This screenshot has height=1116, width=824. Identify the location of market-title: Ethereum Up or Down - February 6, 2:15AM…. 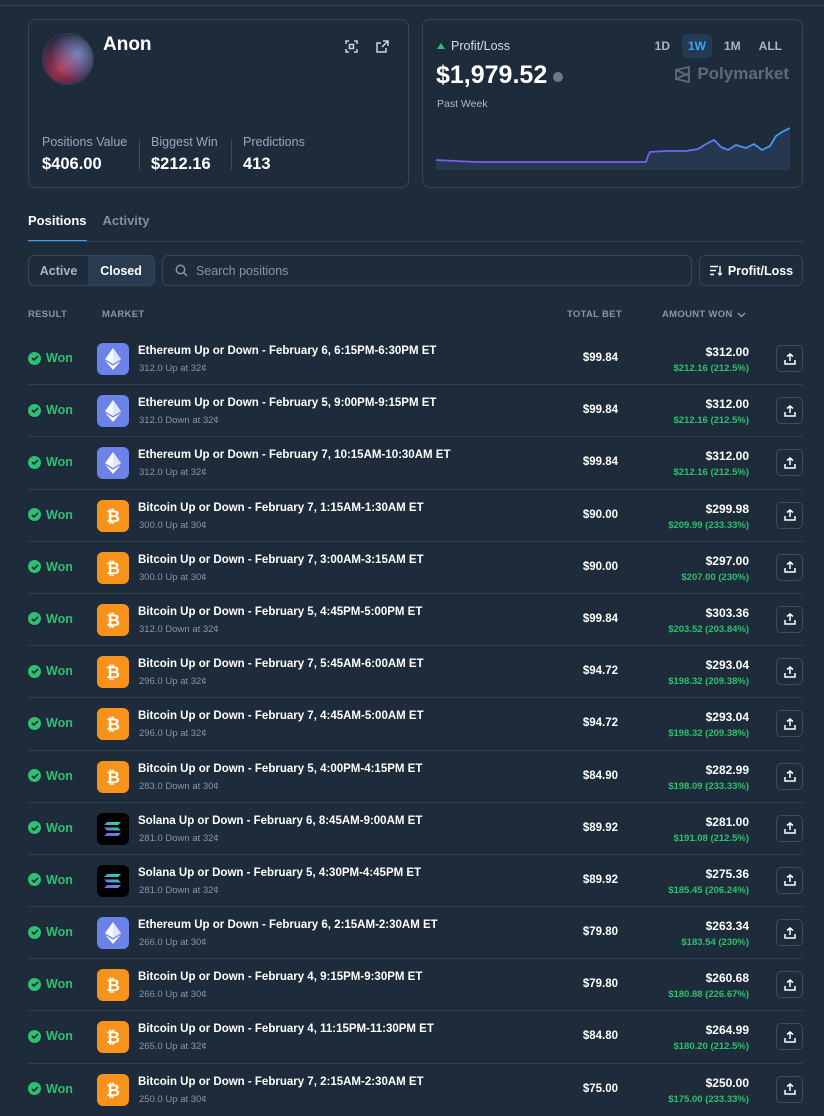
(288, 925).